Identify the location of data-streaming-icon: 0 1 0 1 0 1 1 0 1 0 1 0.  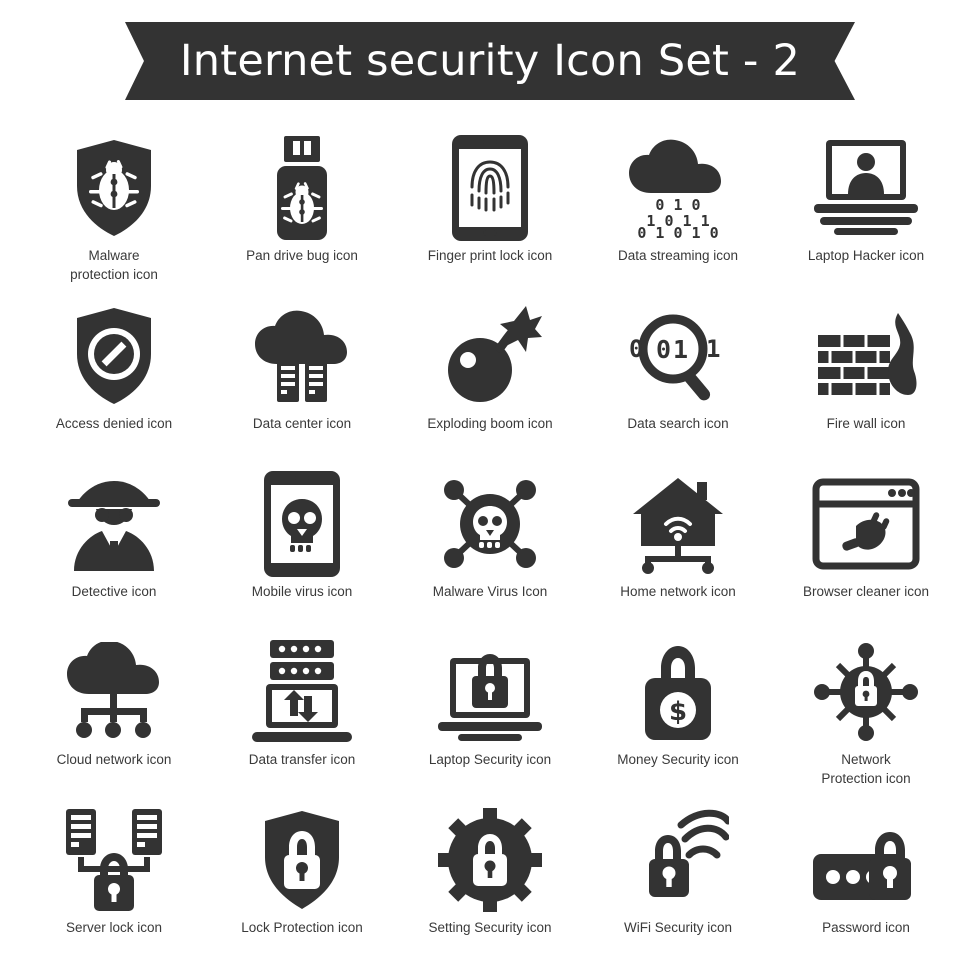
(678, 188).